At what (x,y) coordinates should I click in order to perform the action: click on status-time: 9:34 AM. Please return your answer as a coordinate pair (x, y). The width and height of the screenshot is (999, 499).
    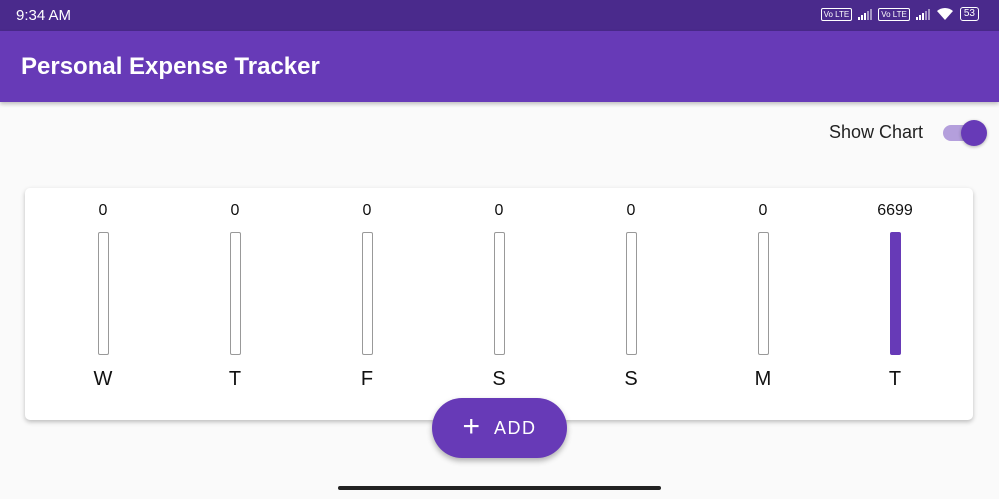
    Looking at the image, I should click on (44, 15).